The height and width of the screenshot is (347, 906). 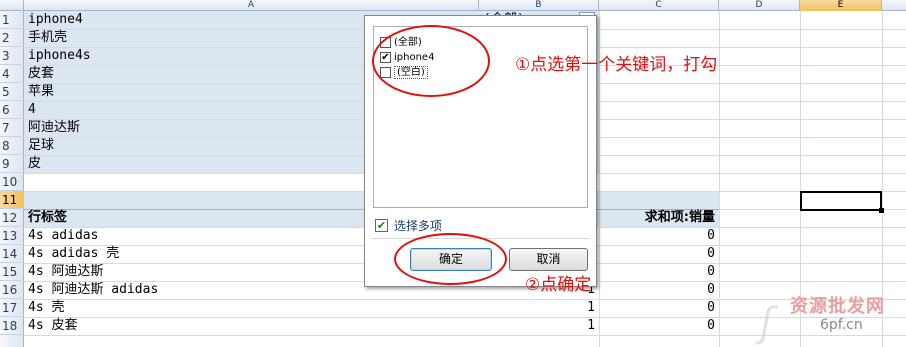 I want to click on highlight-ellipse-ok, so click(x=450, y=259).